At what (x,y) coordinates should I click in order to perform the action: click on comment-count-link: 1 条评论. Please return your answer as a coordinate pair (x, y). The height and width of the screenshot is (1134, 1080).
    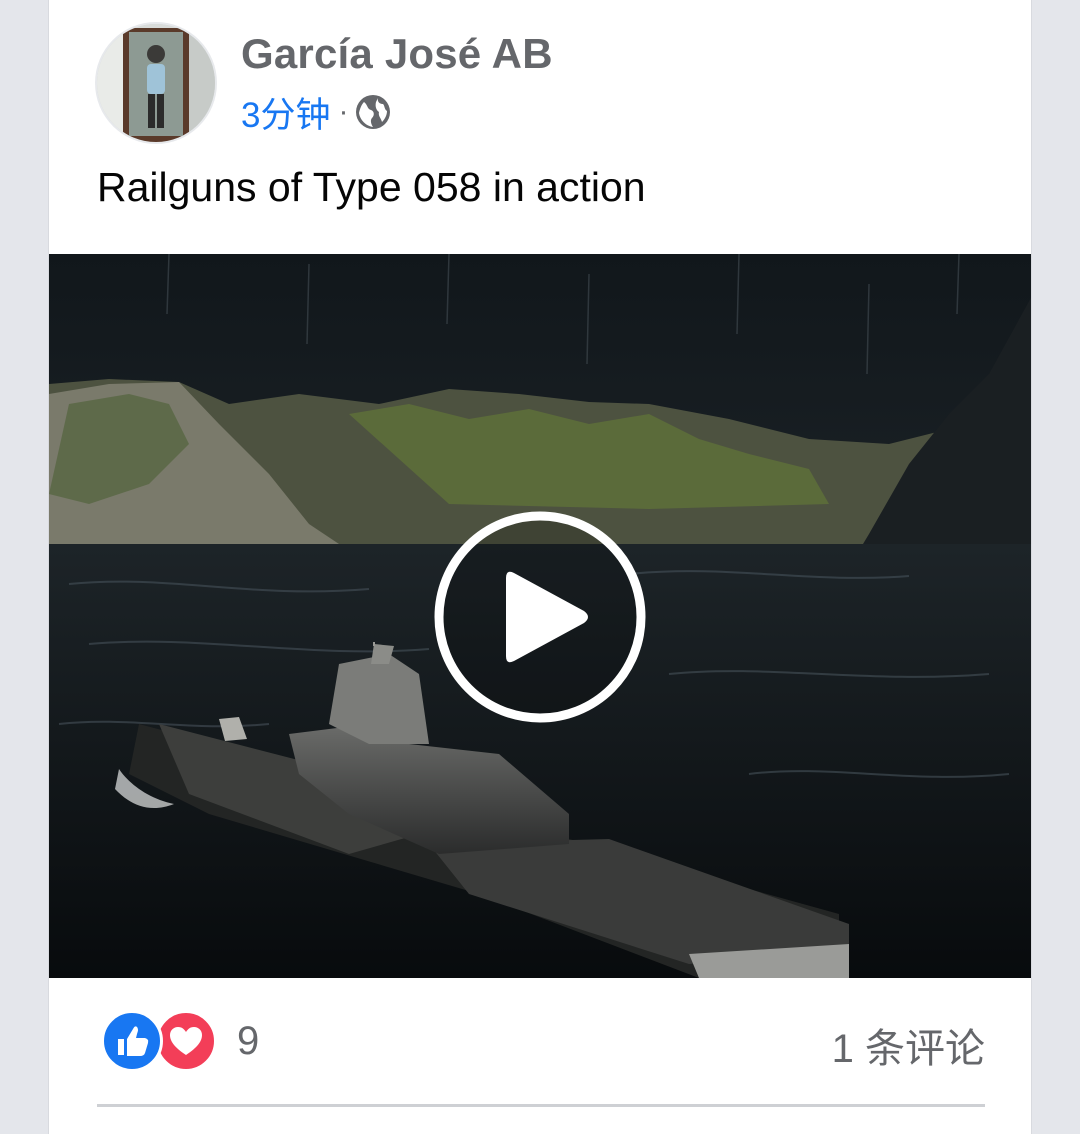
    Looking at the image, I should click on (908, 1045).